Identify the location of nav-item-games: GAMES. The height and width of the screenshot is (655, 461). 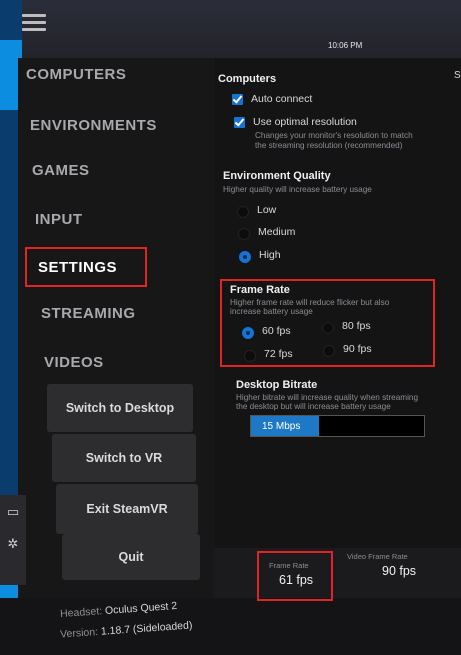
(61, 170).